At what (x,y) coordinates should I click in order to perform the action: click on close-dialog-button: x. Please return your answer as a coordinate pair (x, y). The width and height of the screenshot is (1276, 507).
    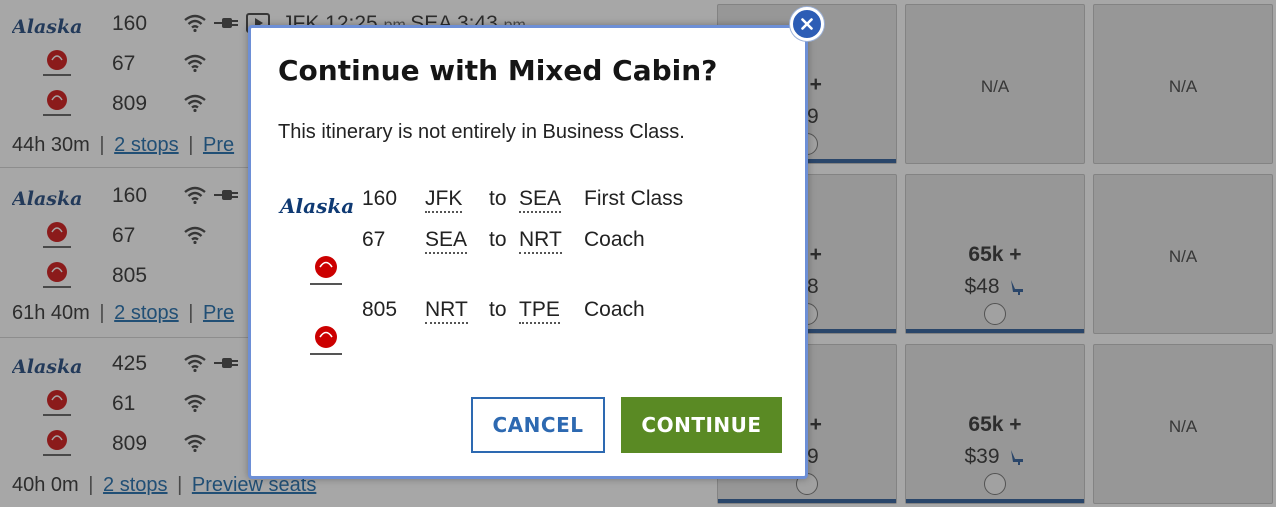
    Looking at the image, I should click on (807, 24).